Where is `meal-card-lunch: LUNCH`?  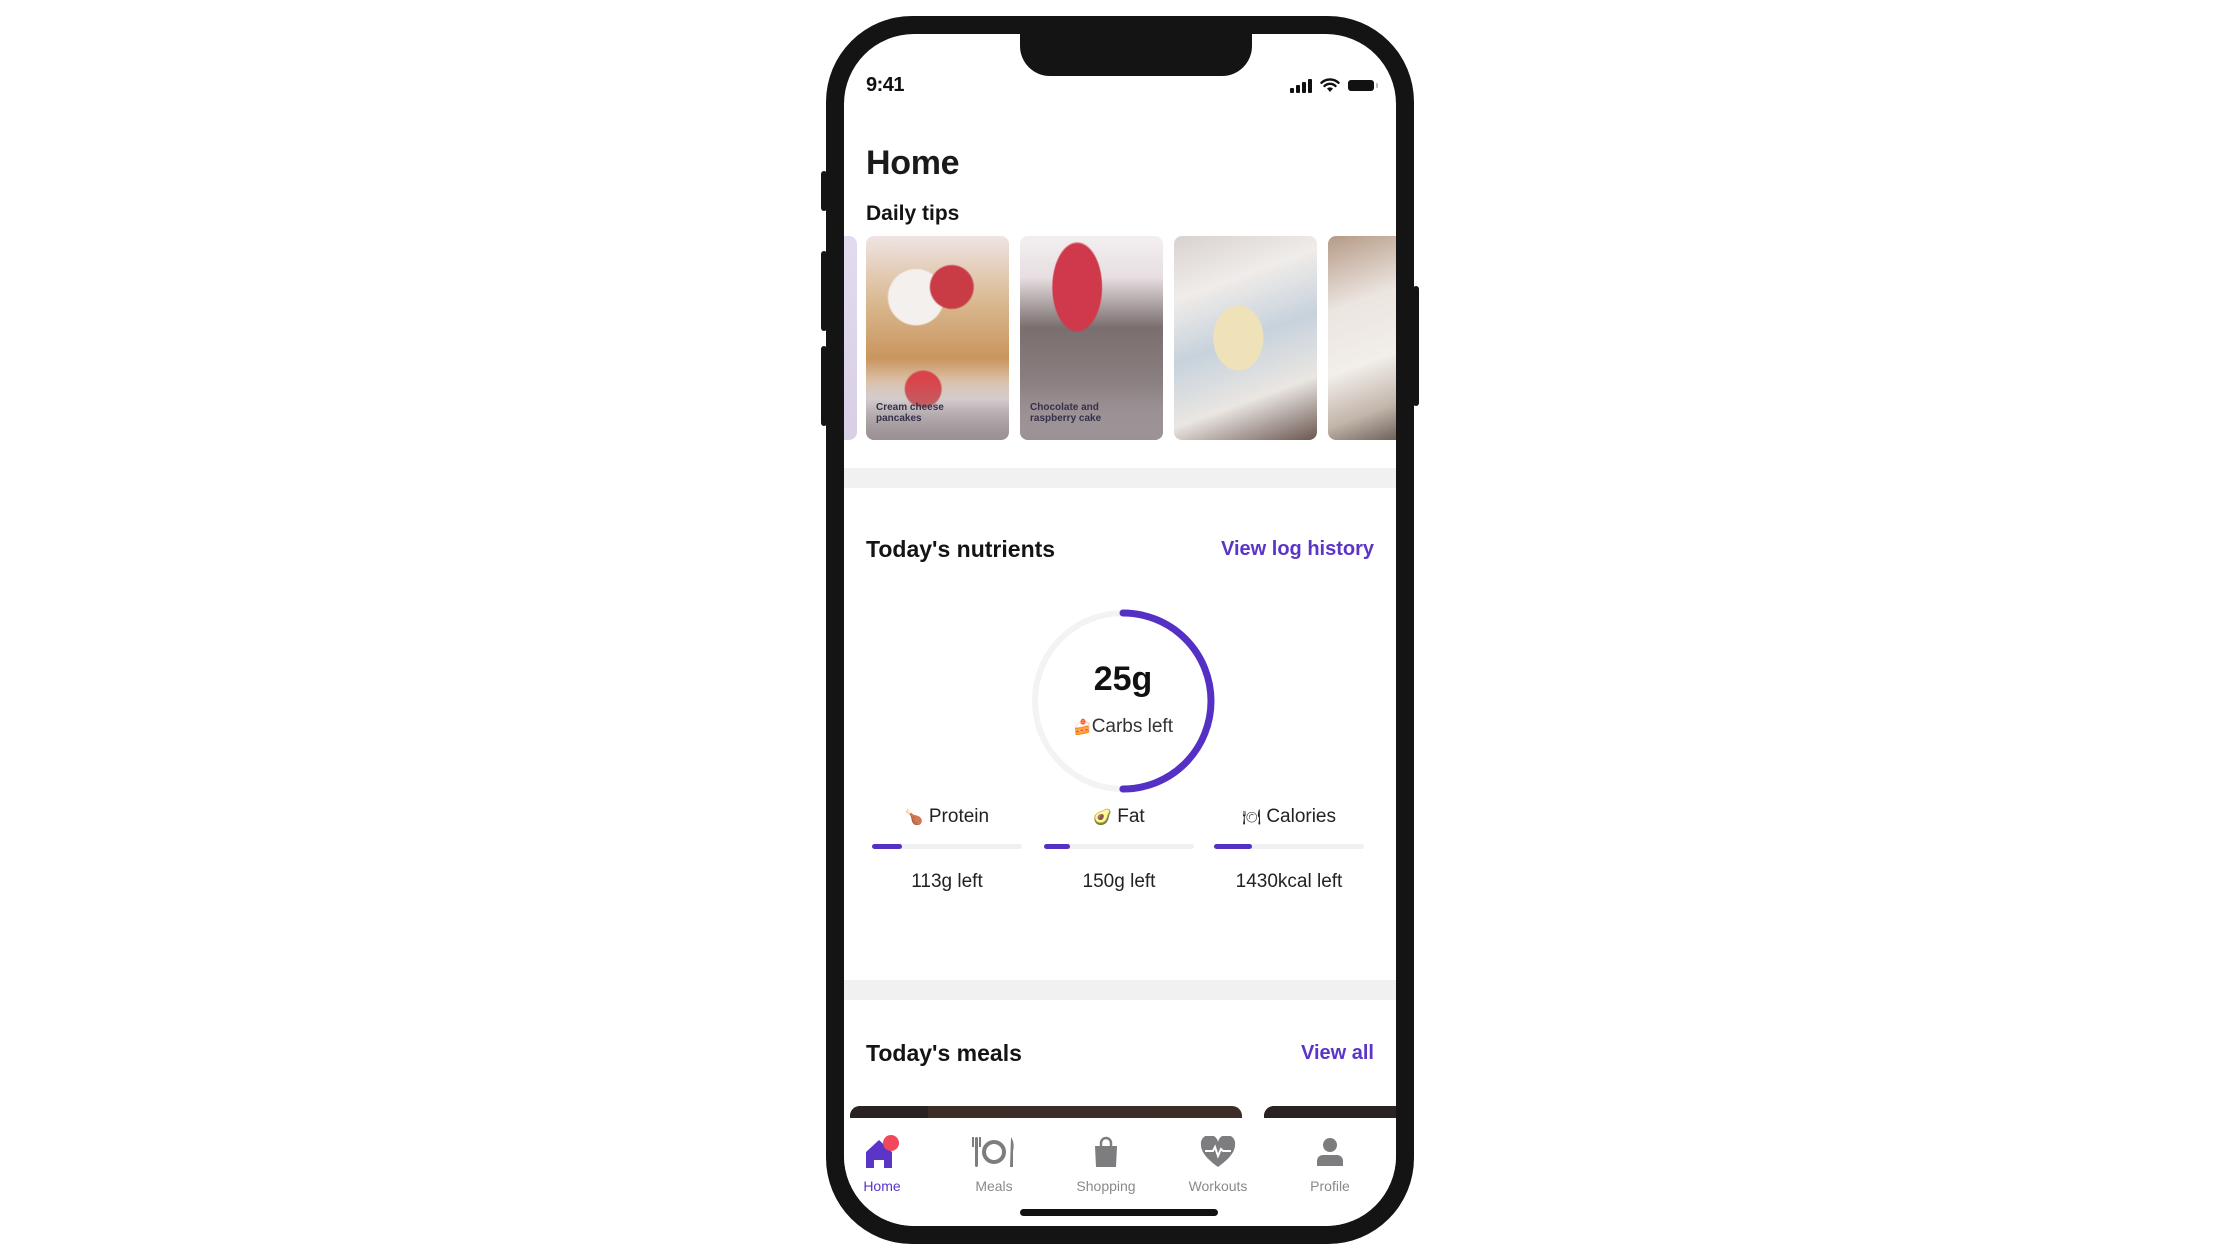 meal-card-lunch: LUNCH is located at coordinates (1046, 1112).